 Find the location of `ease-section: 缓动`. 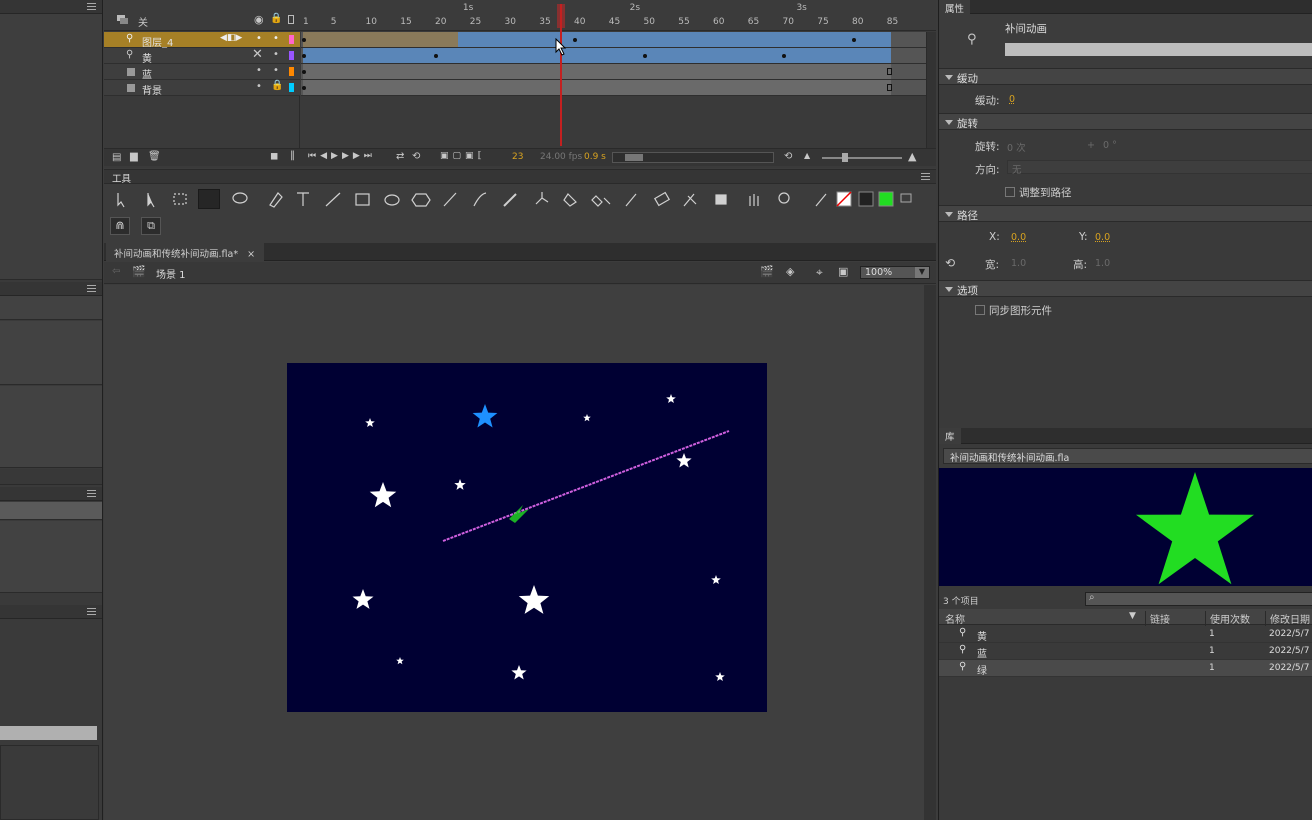

ease-section: 缓动 is located at coordinates (1125, 76).